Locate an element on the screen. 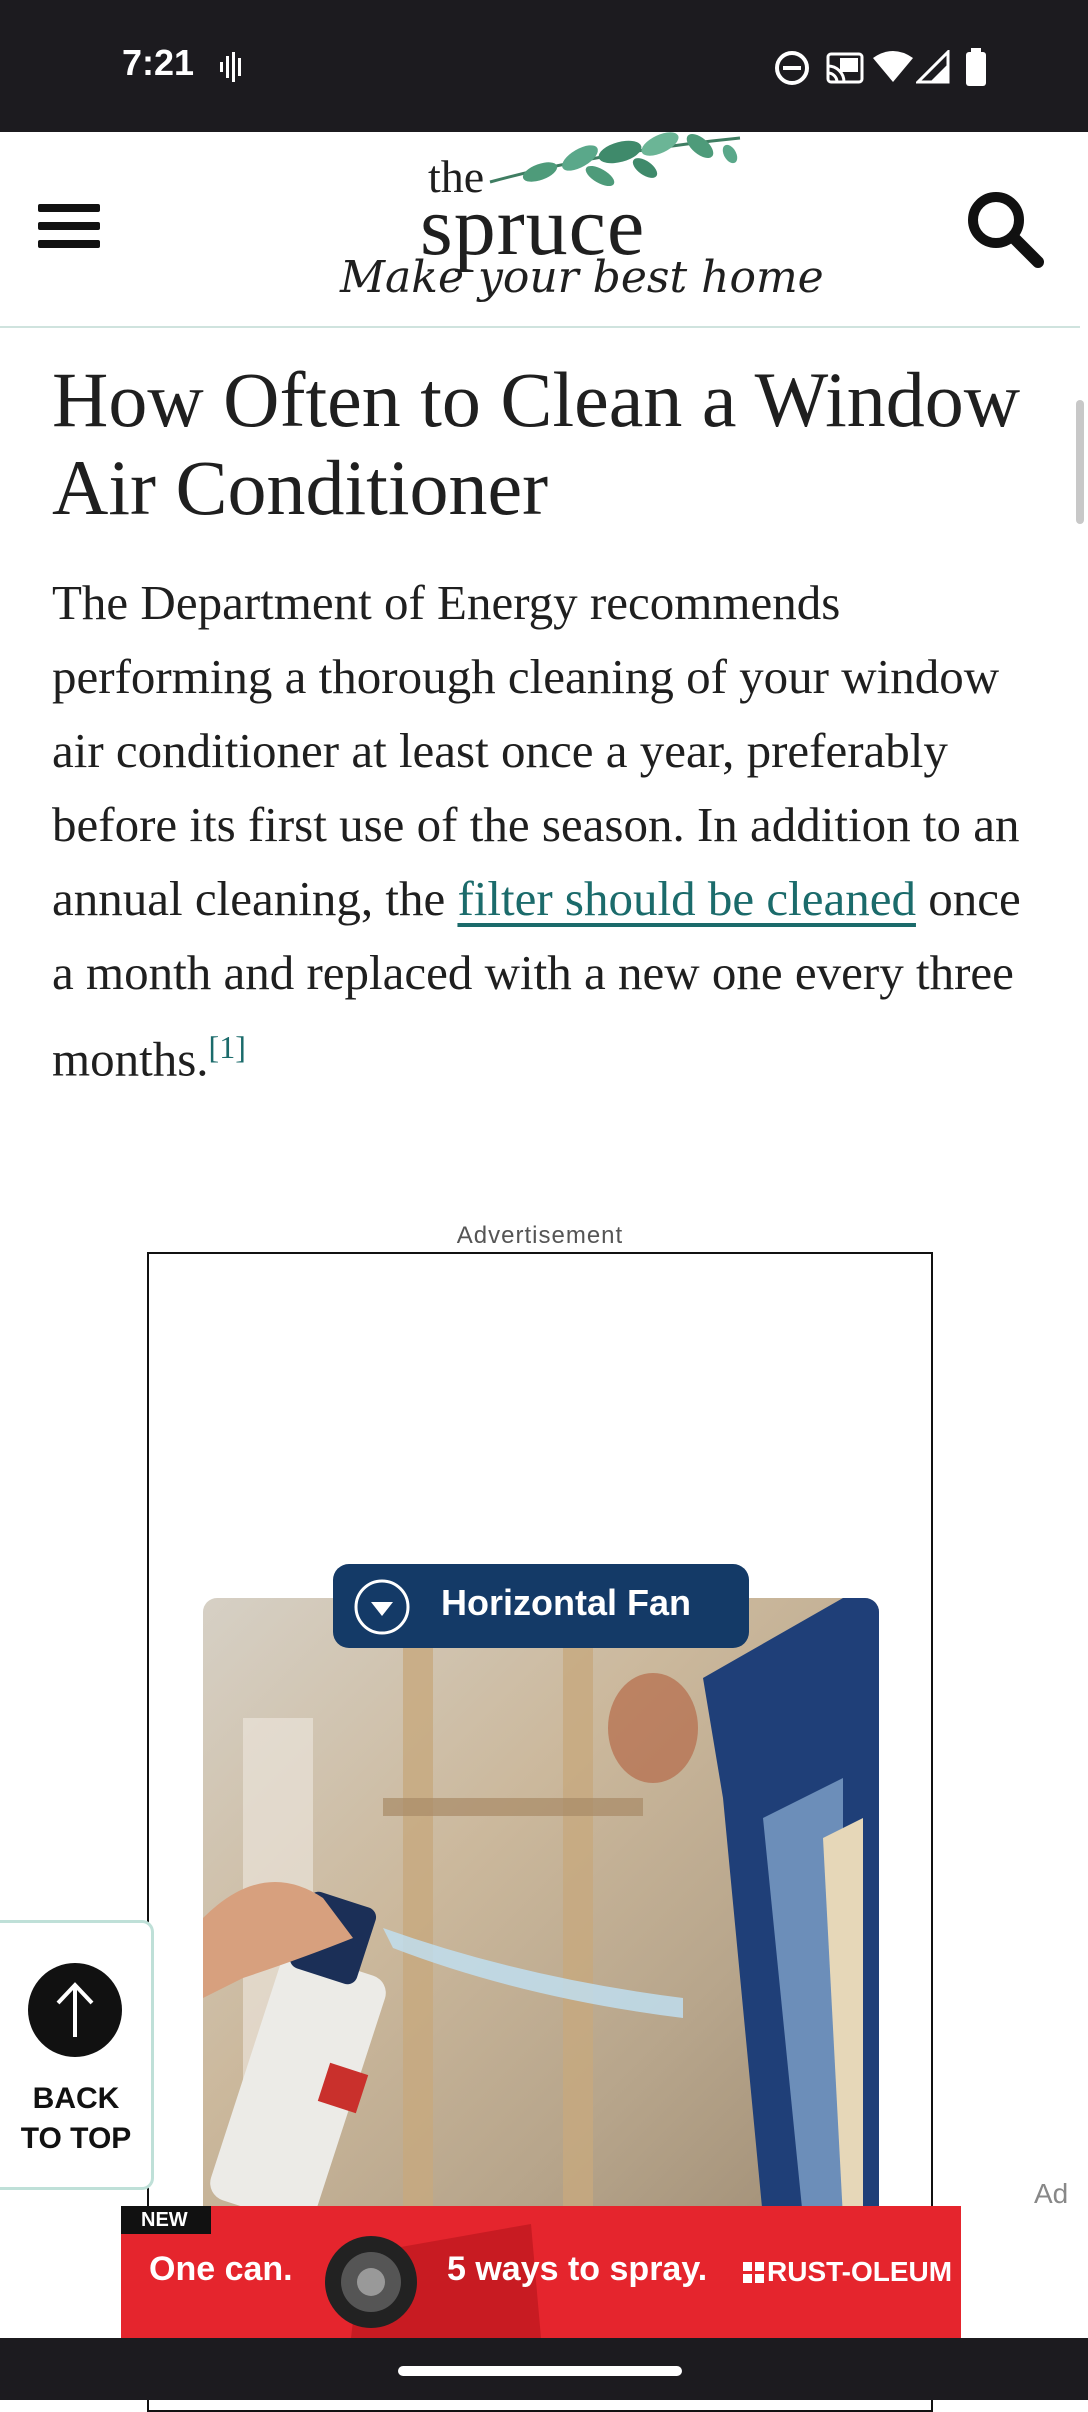 This screenshot has width=1088, height=2412. back-to-top-label: BACK TO TOP is located at coordinates (76, 2119).